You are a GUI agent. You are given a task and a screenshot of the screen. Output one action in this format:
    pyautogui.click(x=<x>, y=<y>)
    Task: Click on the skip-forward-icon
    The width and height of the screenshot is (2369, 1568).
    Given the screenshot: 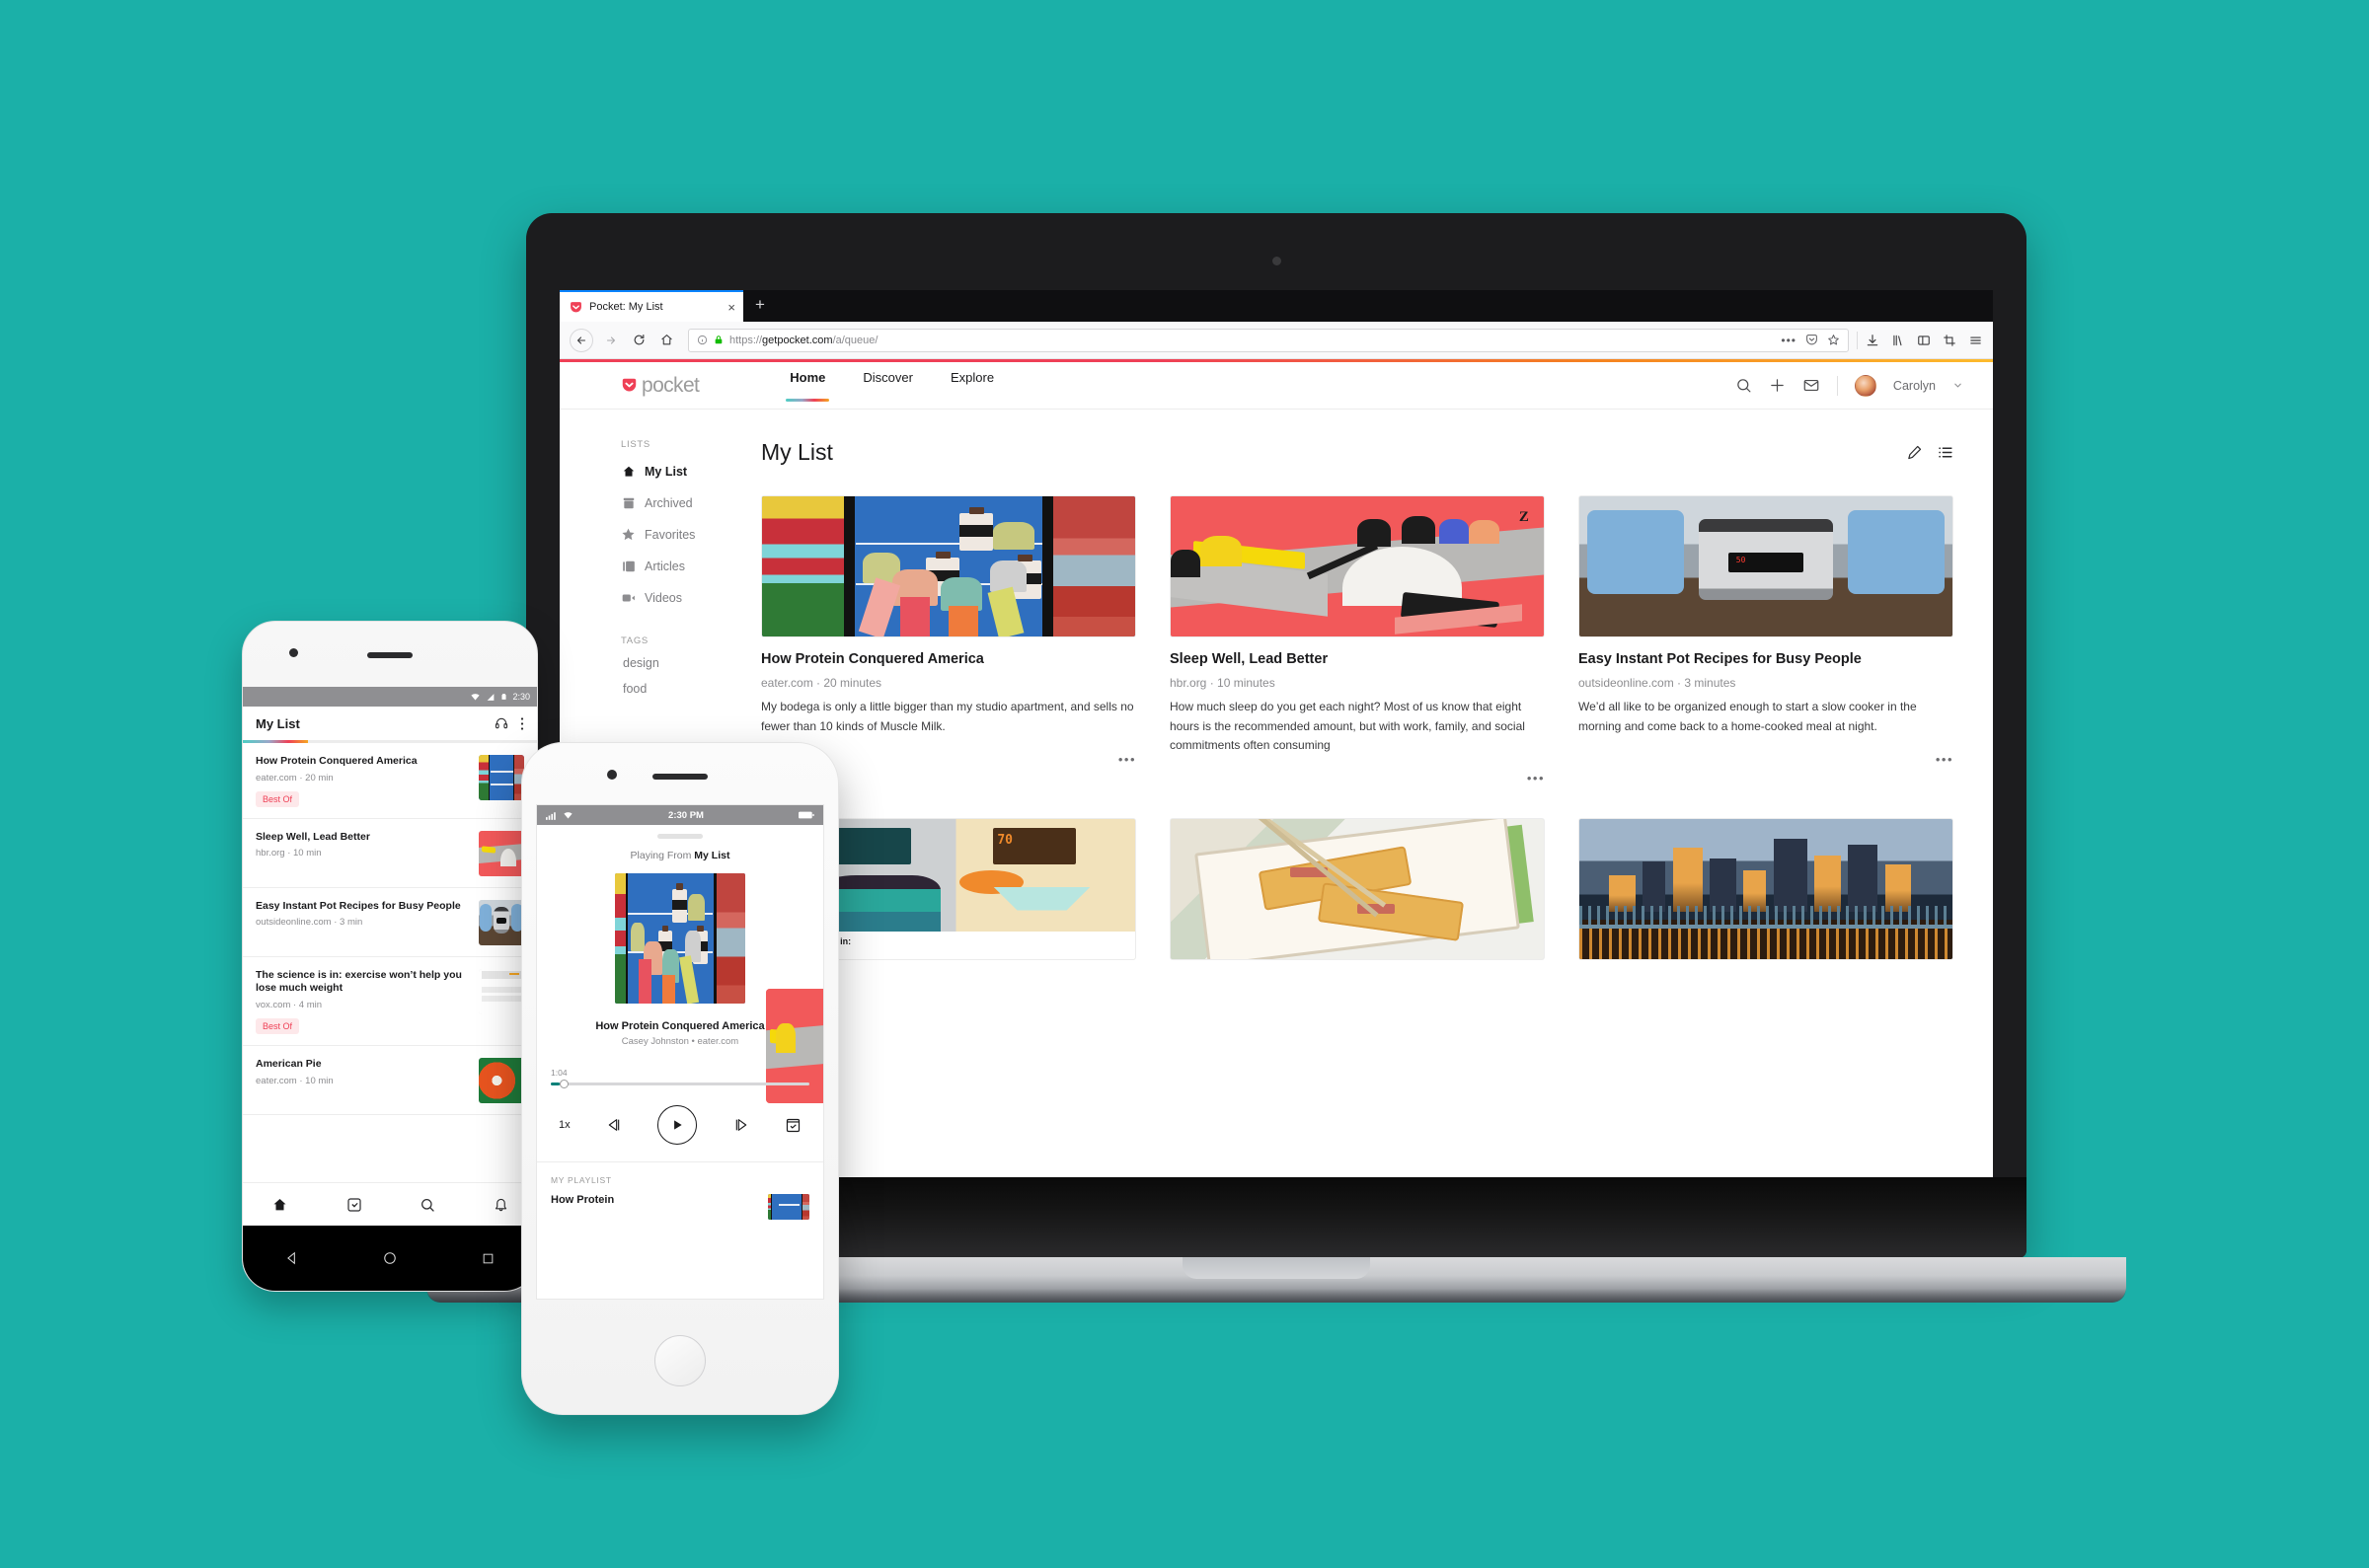 What is the action you would take?
    pyautogui.click(x=741, y=1125)
    